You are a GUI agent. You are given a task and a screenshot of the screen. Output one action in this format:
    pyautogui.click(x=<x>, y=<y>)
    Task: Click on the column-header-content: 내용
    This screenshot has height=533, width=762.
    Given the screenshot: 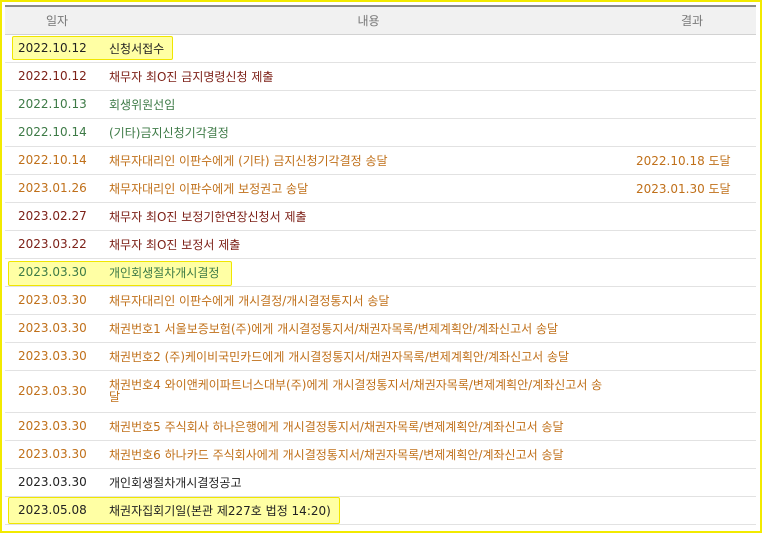 What is the action you would take?
    pyautogui.click(x=368, y=20)
    